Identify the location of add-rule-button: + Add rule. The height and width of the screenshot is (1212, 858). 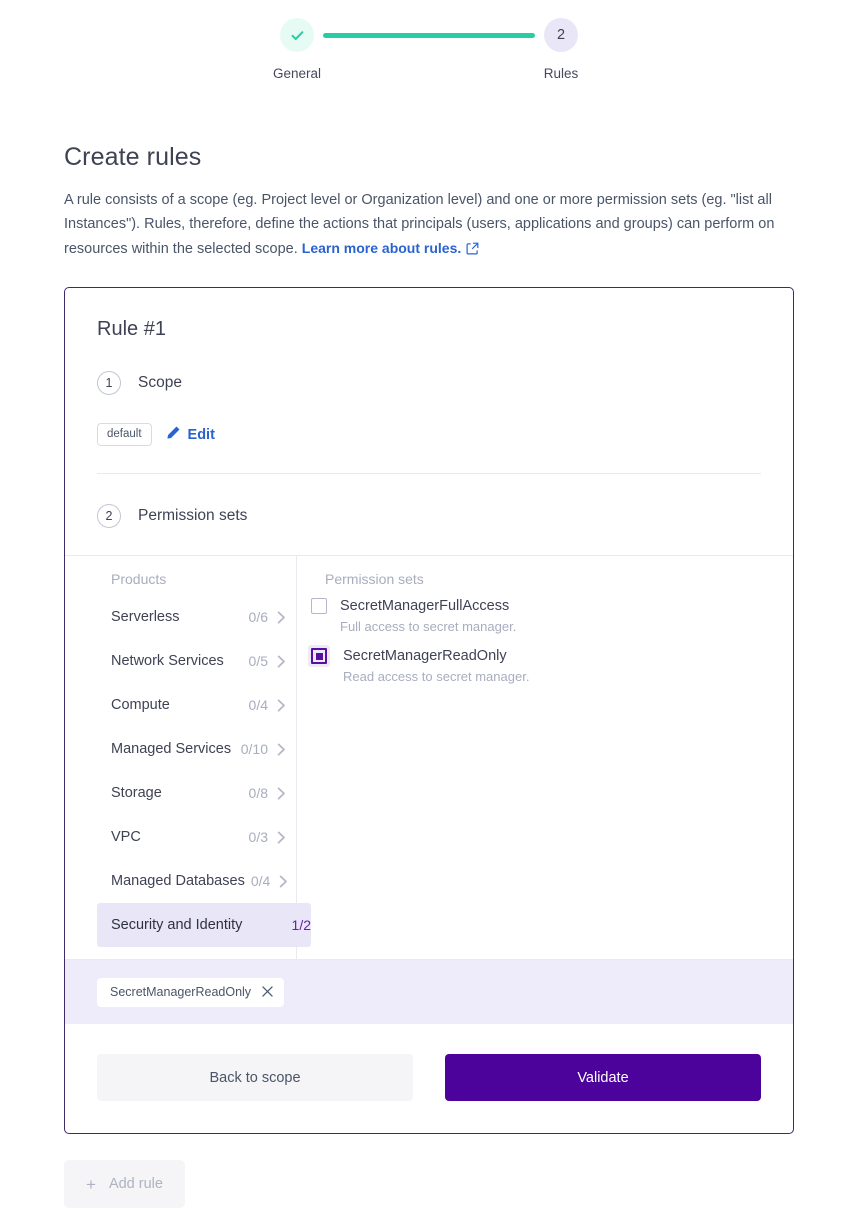
(124, 1184).